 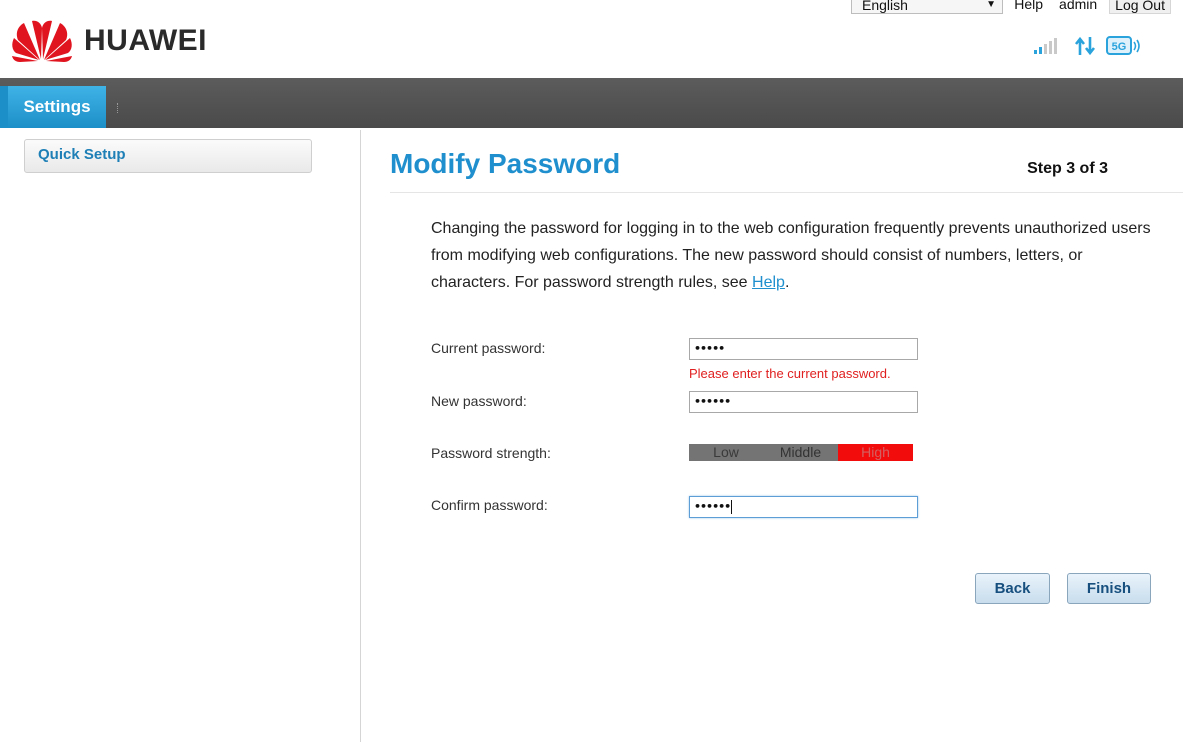 I want to click on strength-low: Low, so click(x=726, y=452).